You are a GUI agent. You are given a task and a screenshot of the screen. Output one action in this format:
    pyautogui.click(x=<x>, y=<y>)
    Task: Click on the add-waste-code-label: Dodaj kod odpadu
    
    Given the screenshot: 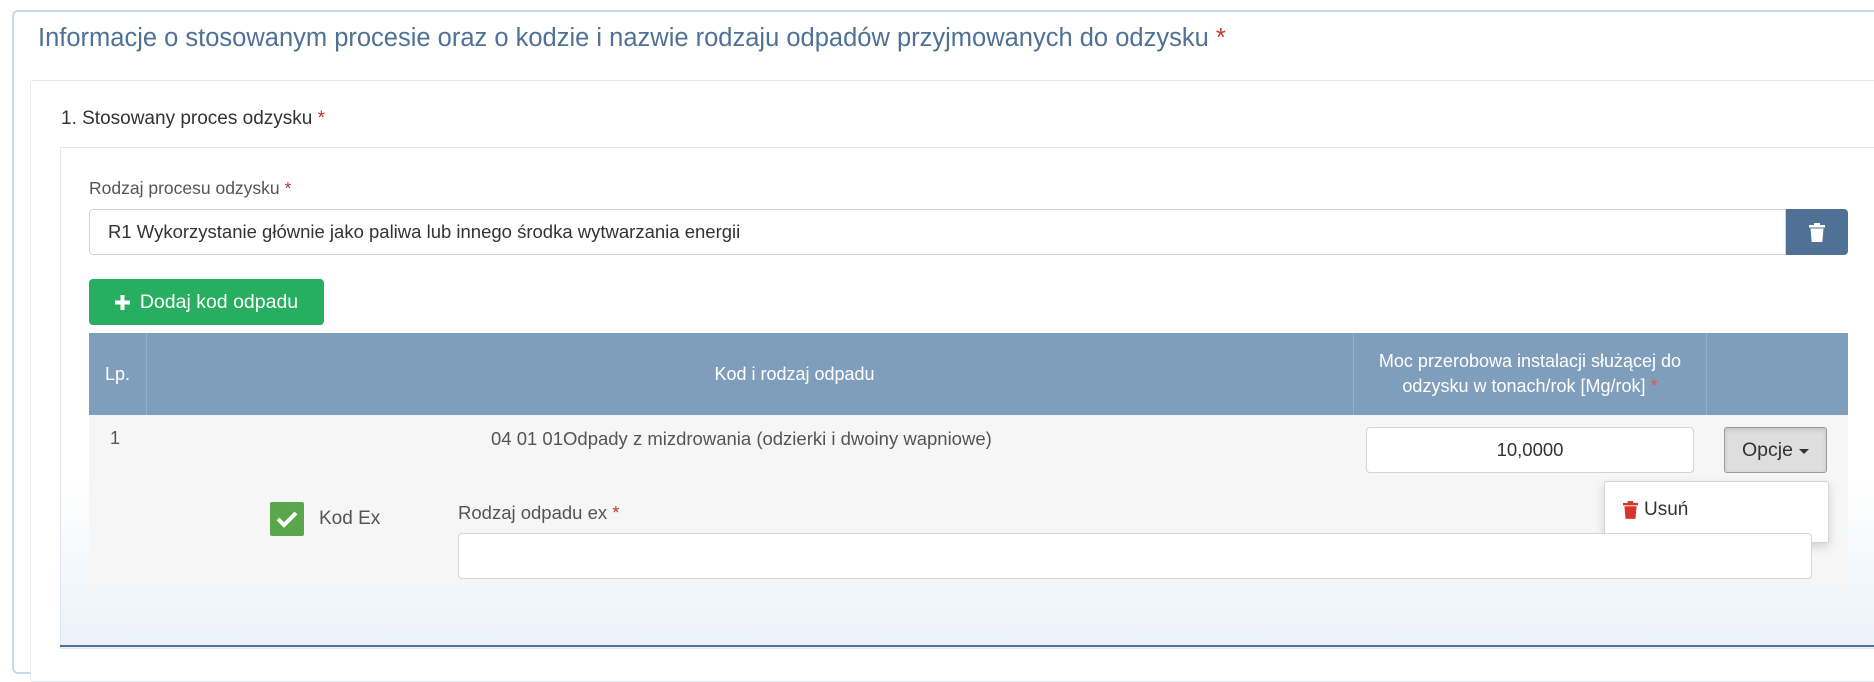 What is the action you would take?
    pyautogui.click(x=219, y=301)
    